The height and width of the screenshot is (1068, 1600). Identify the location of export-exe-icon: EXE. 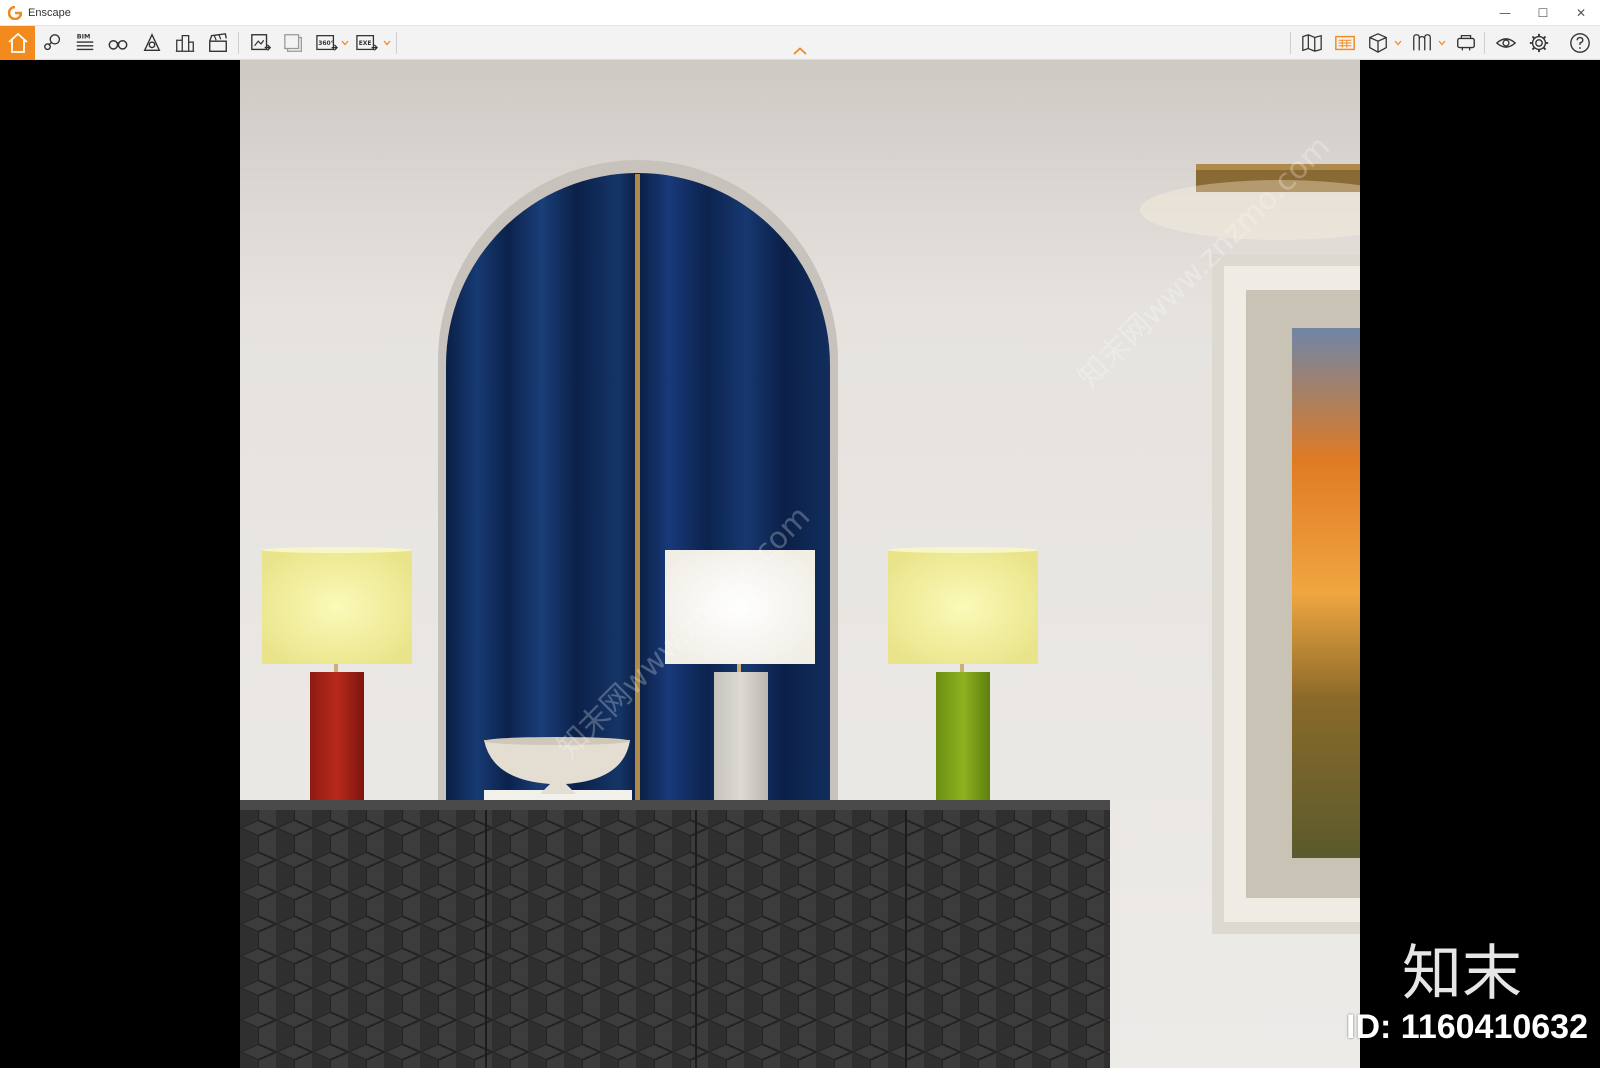
(367, 43).